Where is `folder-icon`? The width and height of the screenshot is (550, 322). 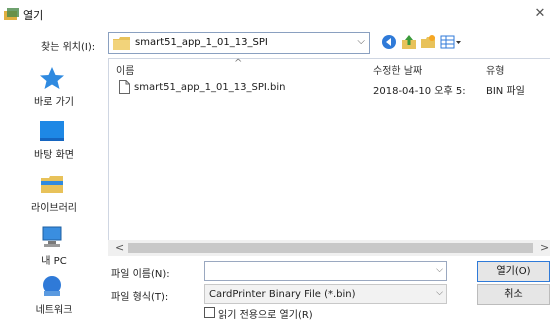
folder-icon is located at coordinates (121, 43).